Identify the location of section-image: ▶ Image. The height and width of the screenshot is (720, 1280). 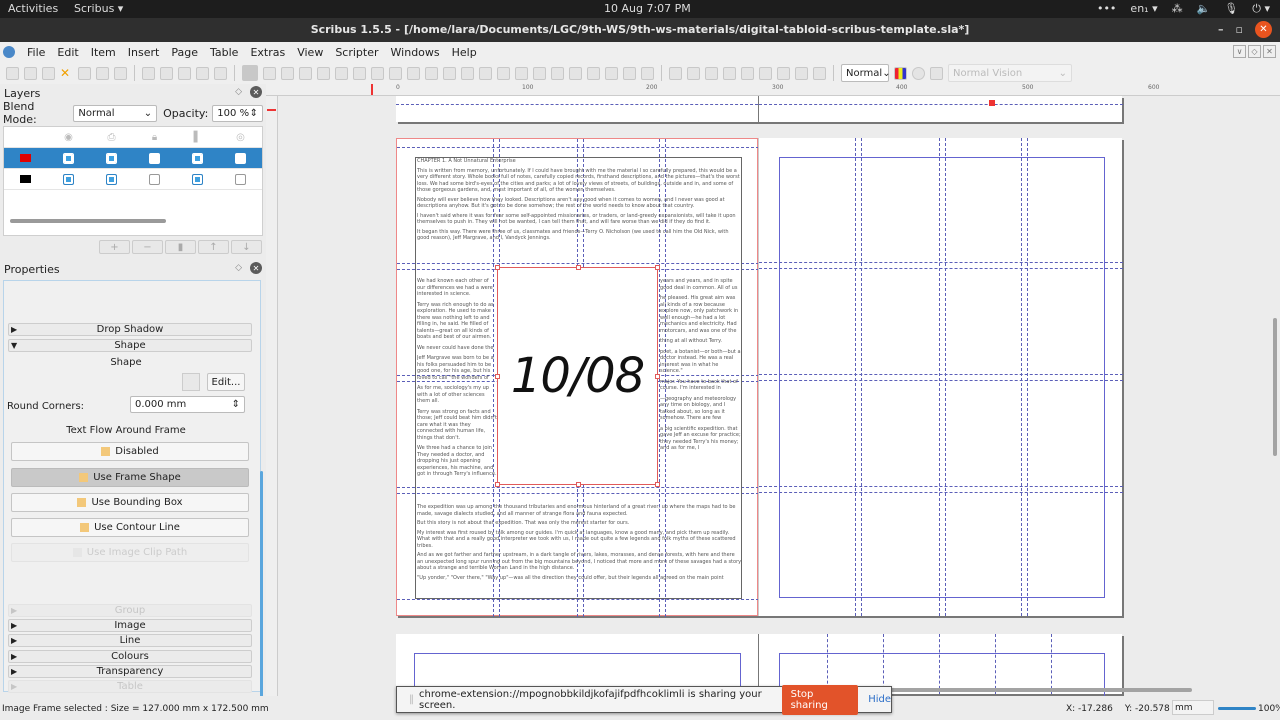
(130, 625).